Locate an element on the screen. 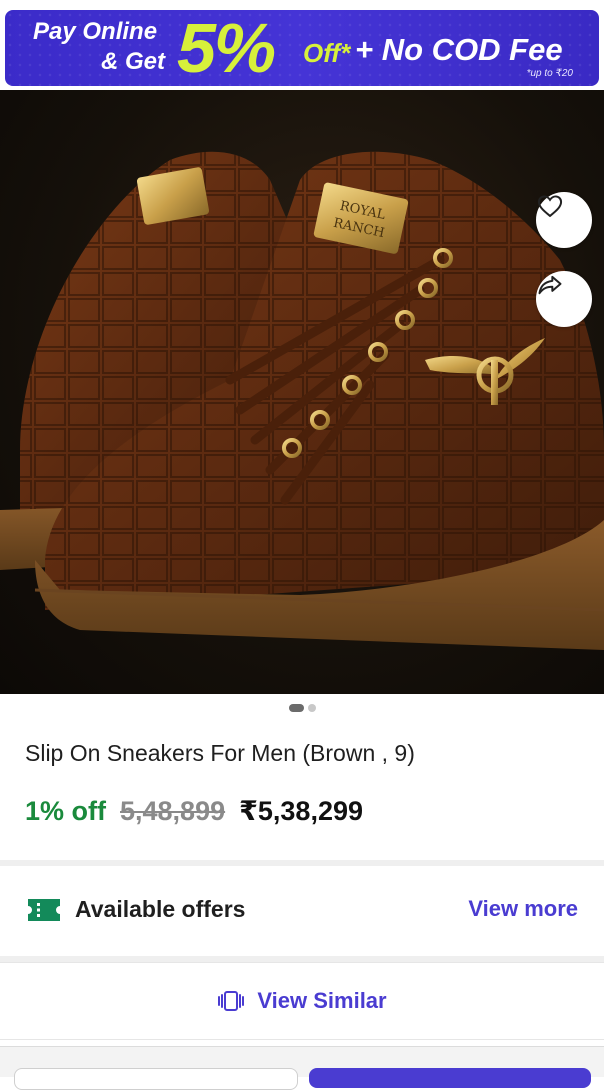 The height and width of the screenshot is (1090, 604). view-similar-label: View Similar is located at coordinates (322, 1000).